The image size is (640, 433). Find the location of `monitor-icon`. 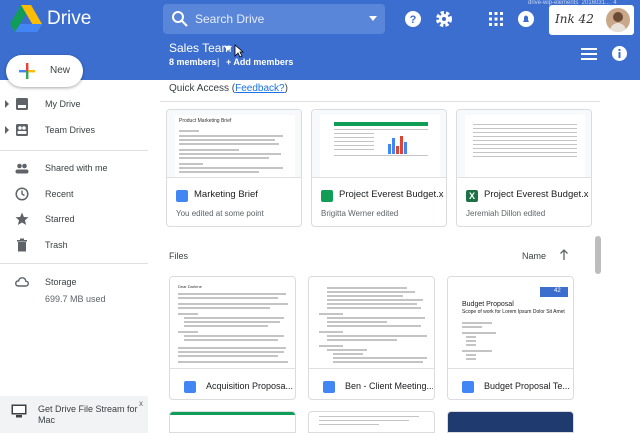

monitor-icon is located at coordinates (19, 411).